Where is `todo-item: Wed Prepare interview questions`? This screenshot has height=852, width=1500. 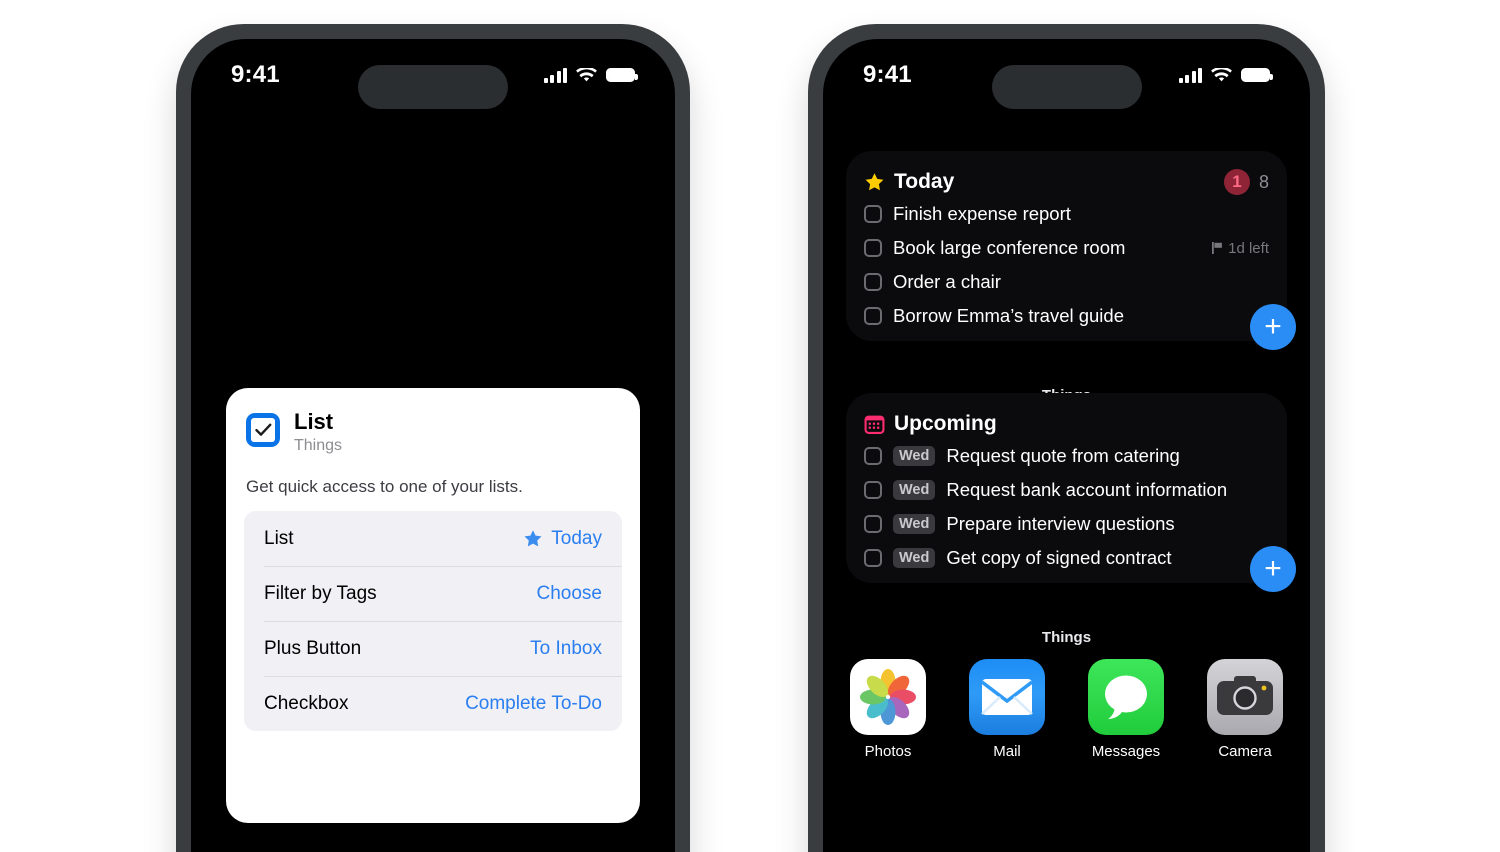
todo-item: Wed Prepare interview questions is located at coordinates (1066, 524).